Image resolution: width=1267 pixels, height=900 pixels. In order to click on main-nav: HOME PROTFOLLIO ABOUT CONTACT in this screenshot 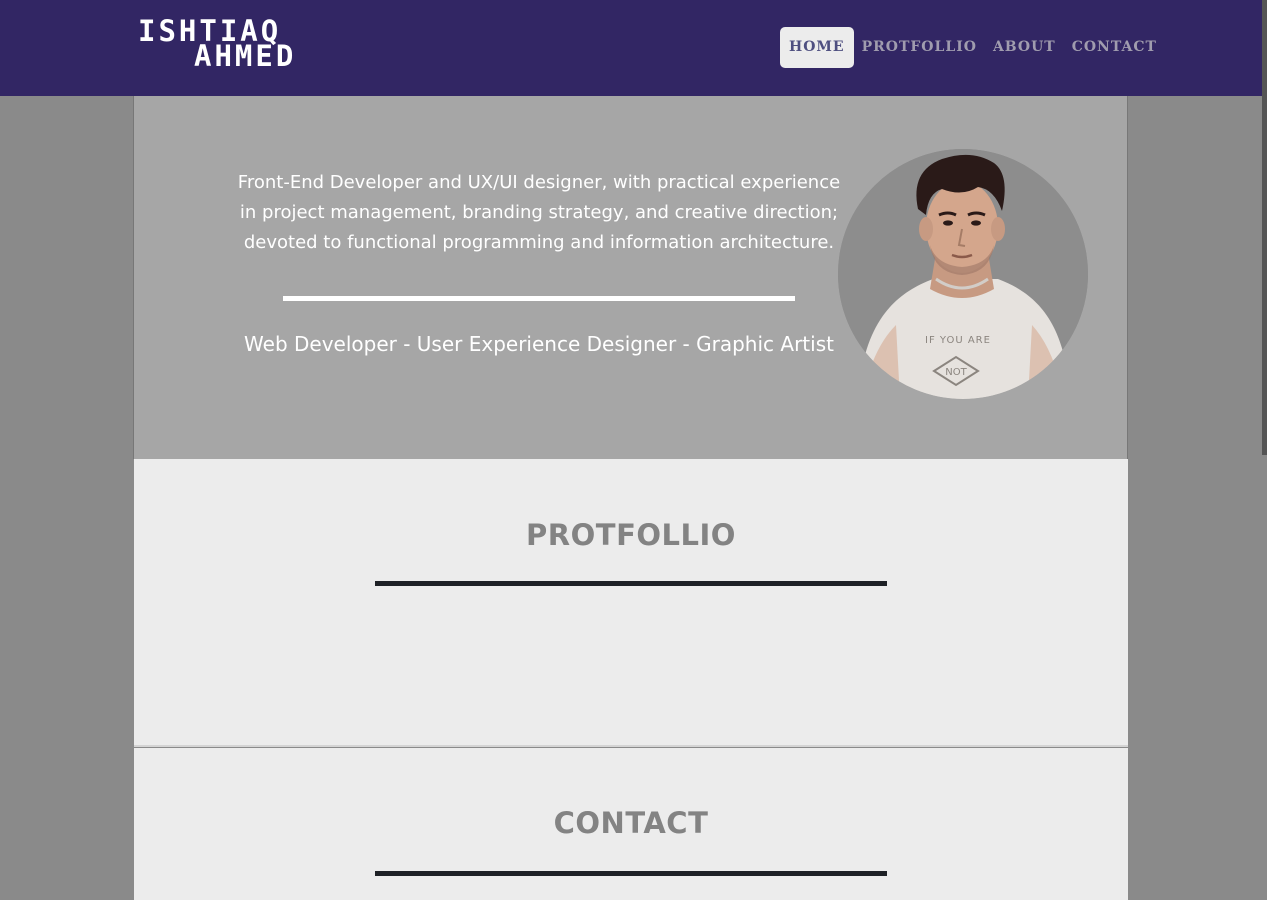, I will do `click(972, 47)`.